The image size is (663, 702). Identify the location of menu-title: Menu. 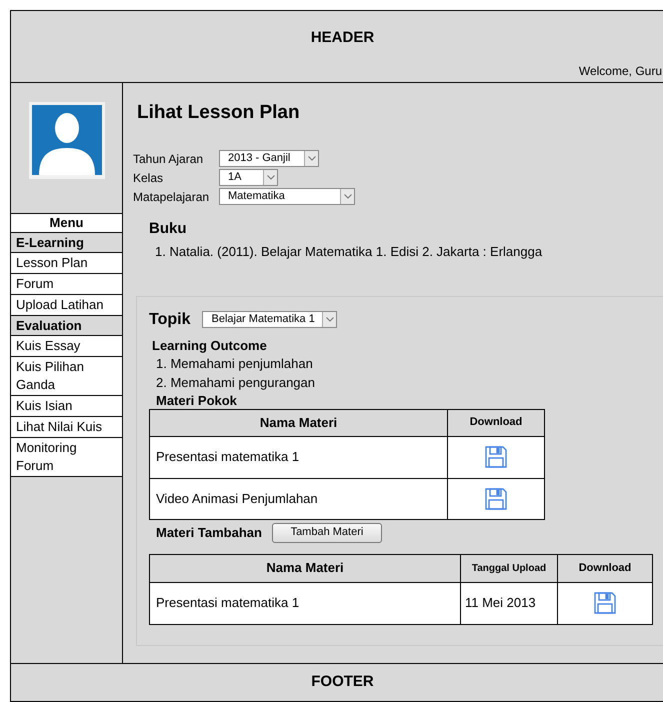
(66, 223).